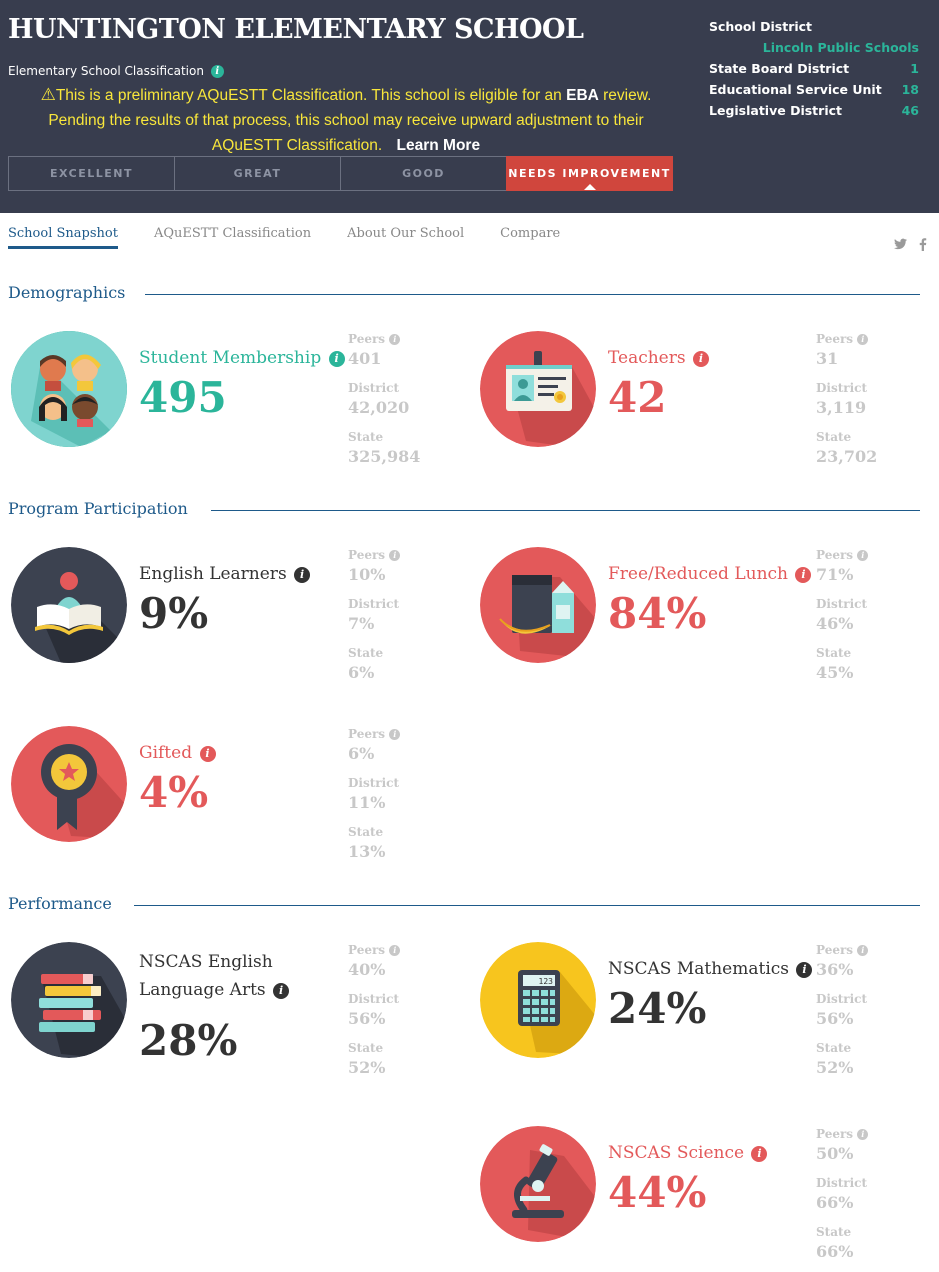  Describe the element at coordinates (910, 110) in the screenshot. I see `row-value: 46` at that location.